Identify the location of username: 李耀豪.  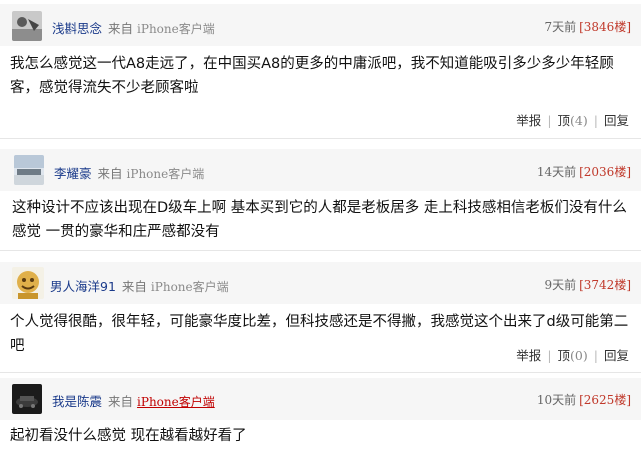
(73, 173).